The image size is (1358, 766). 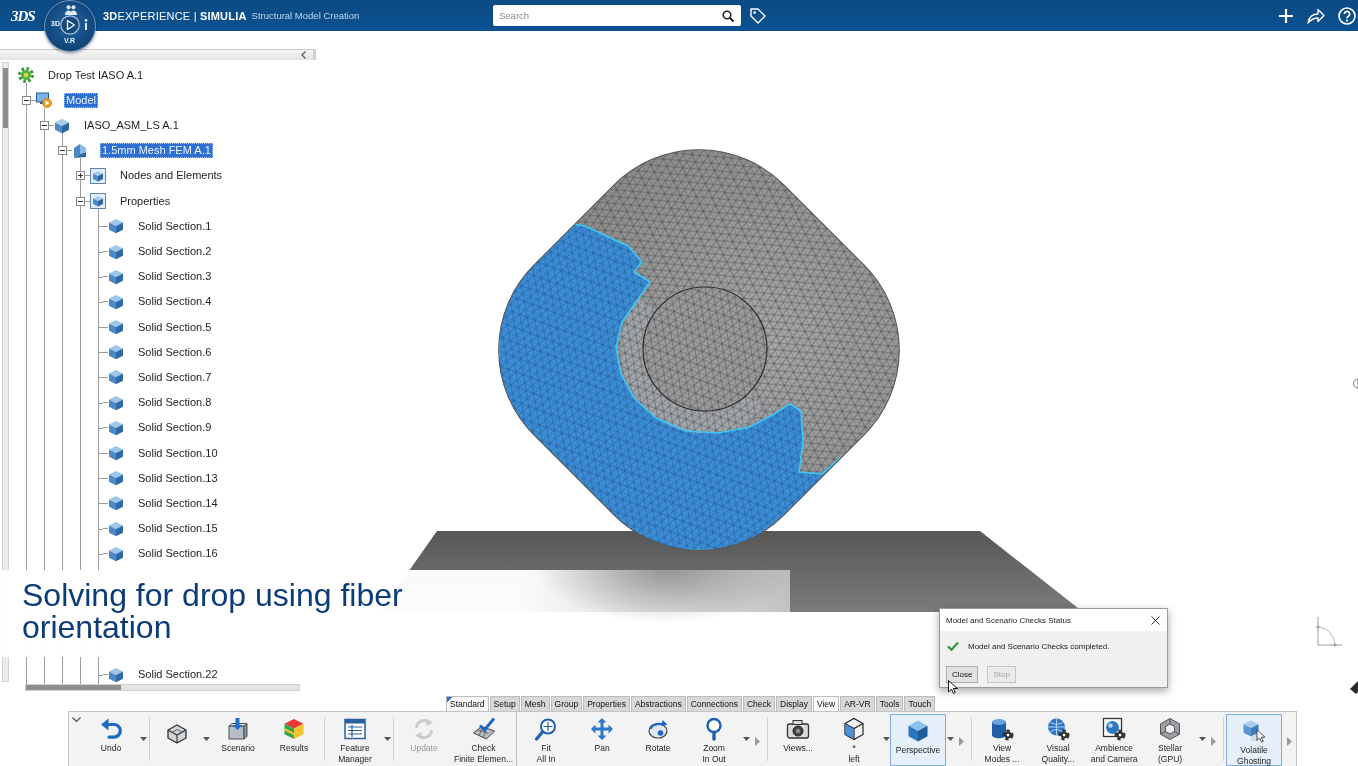 I want to click on app-title: Structural Model Creation, so click(x=305, y=15).